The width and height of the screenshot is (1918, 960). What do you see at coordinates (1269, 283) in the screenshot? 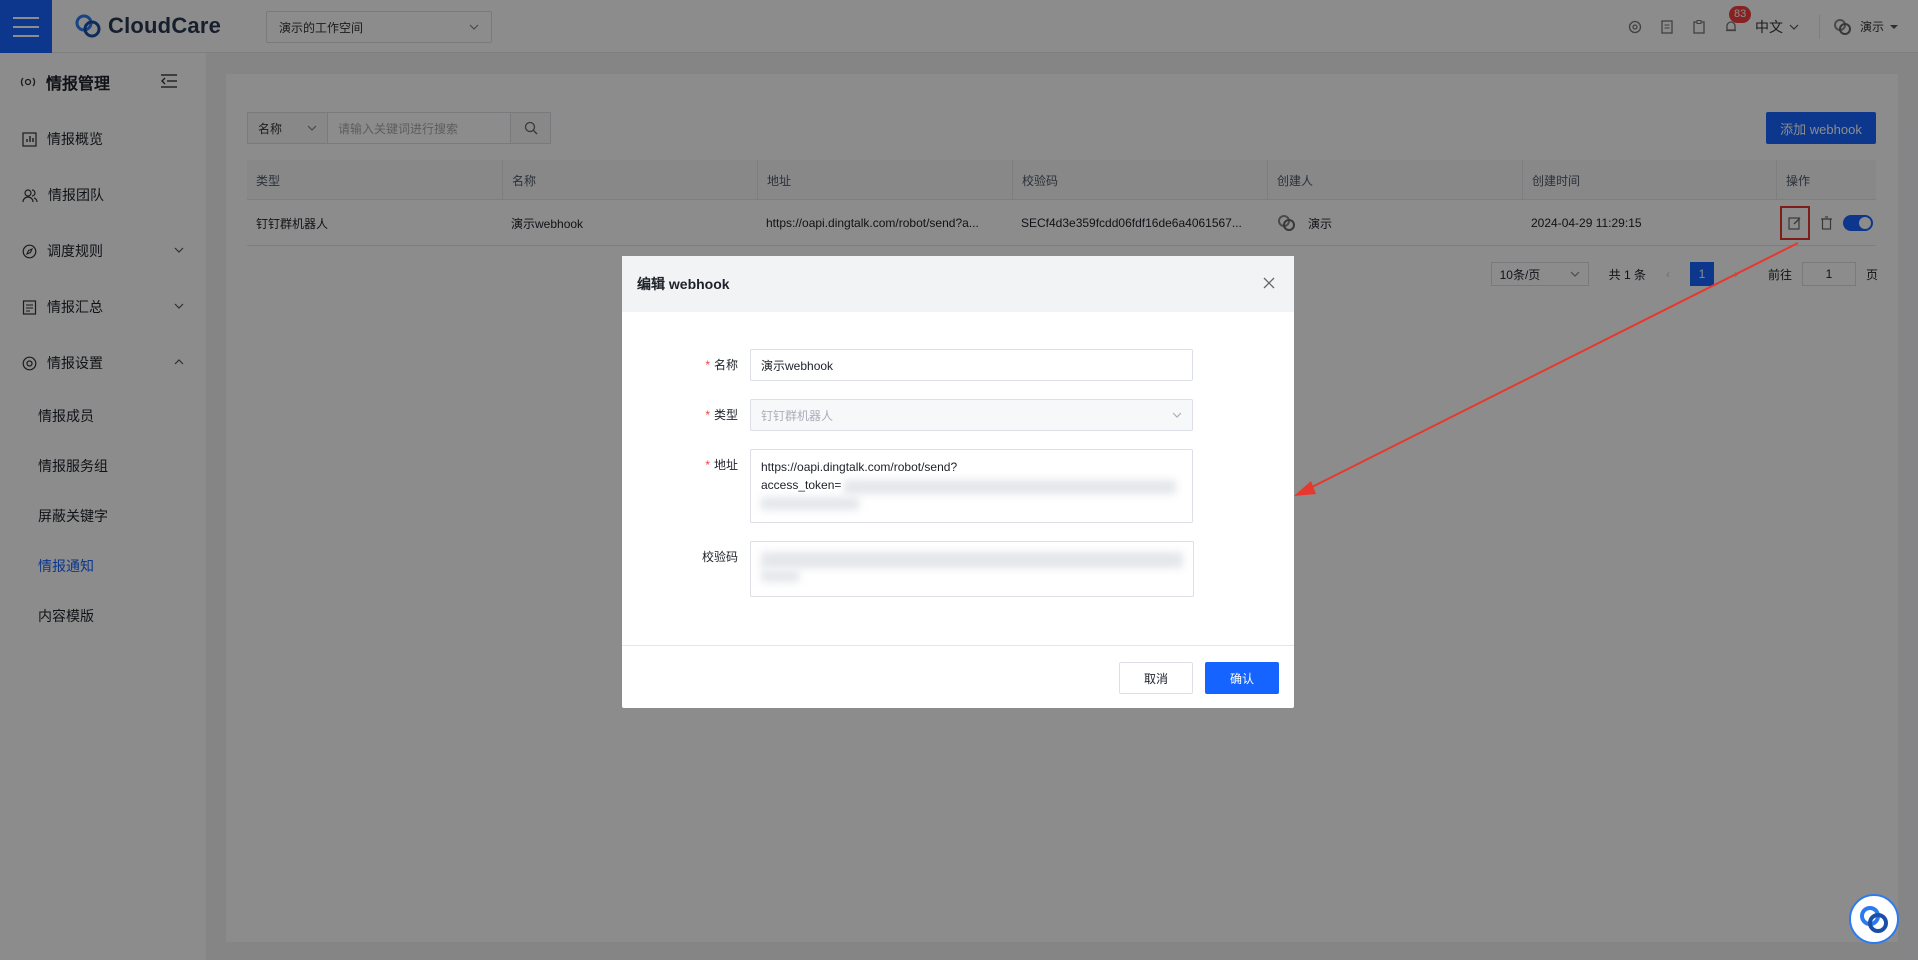
I see `close-icon` at bounding box center [1269, 283].